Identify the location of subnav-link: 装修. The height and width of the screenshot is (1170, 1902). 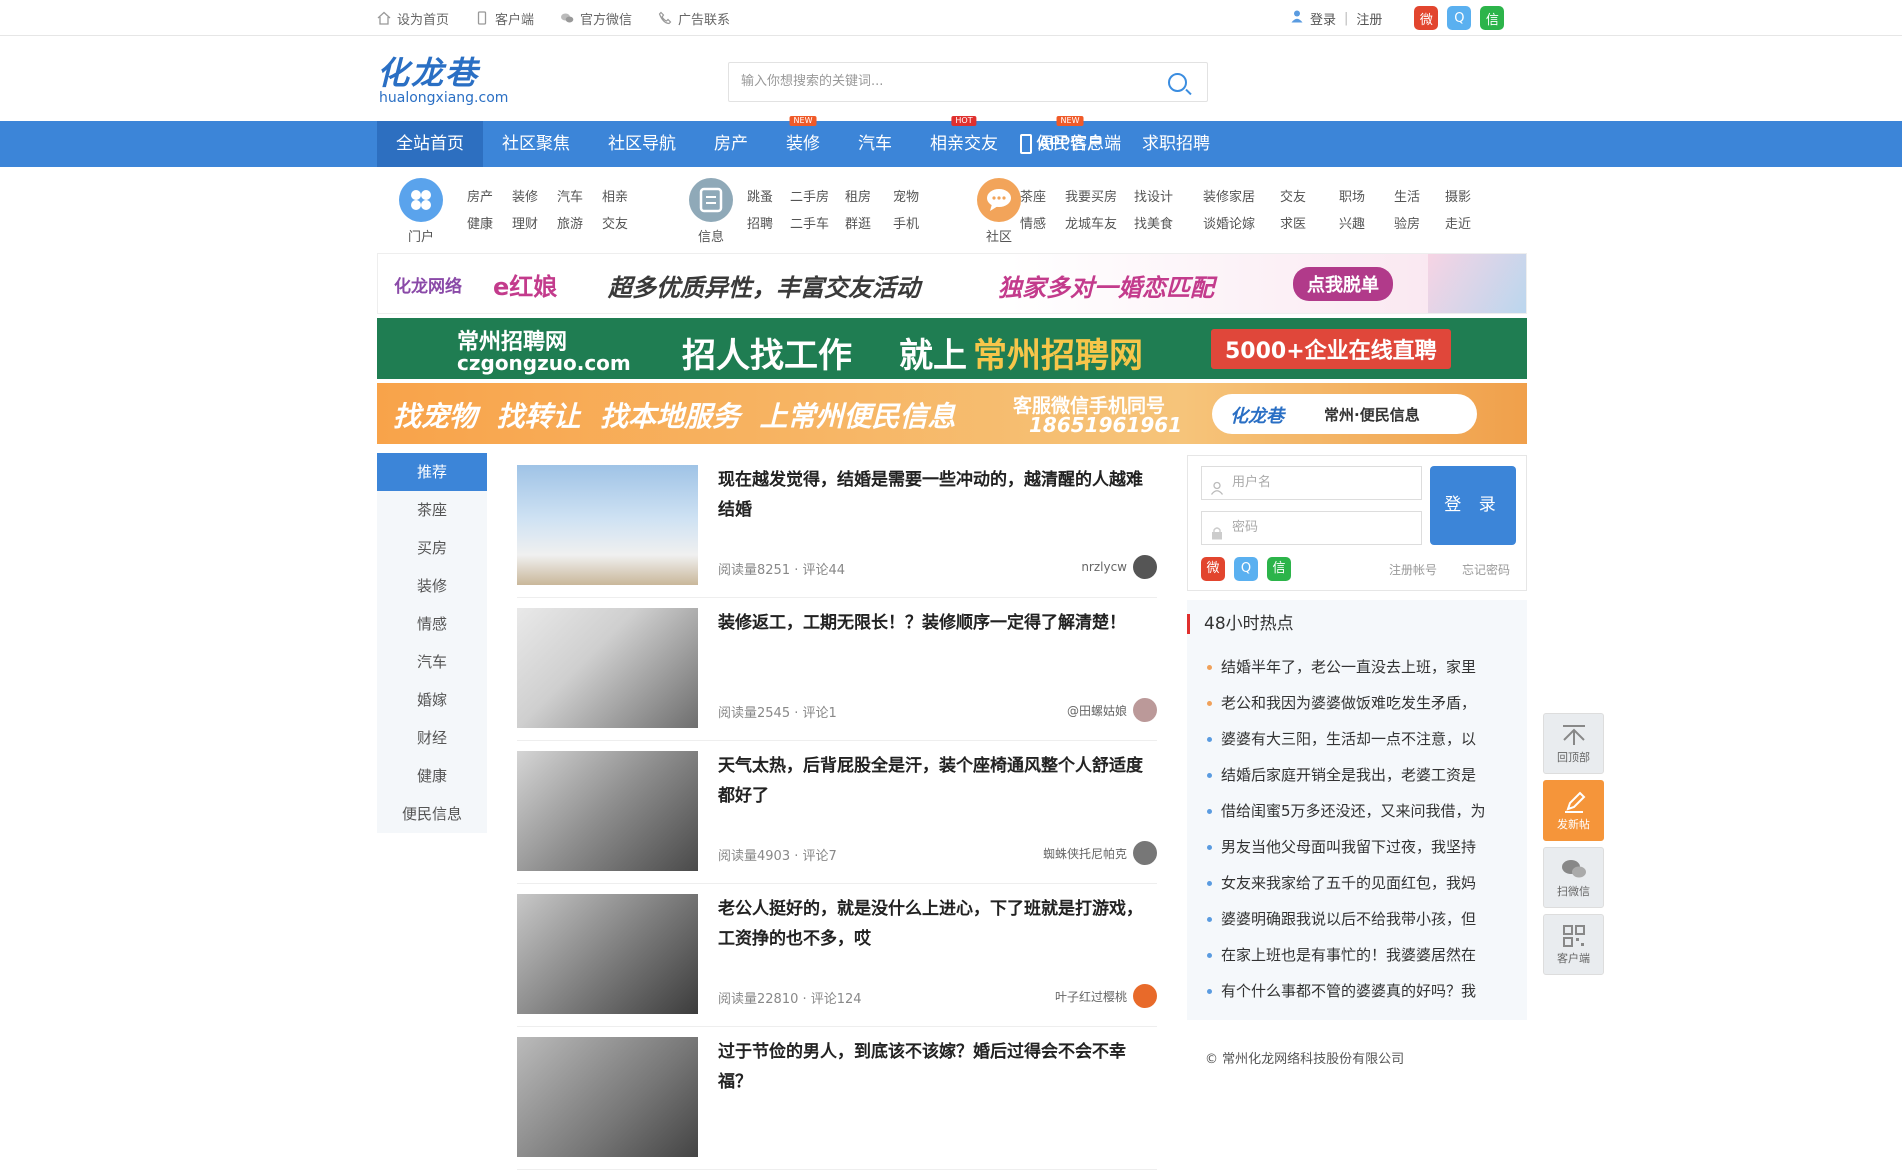
(525, 195).